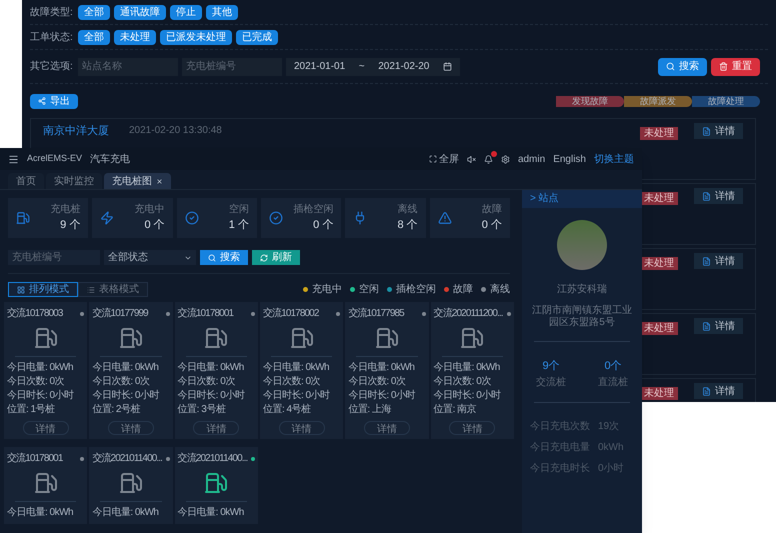  Describe the element at coordinates (551, 366) in the screenshot. I see `count-value: 9个` at that location.